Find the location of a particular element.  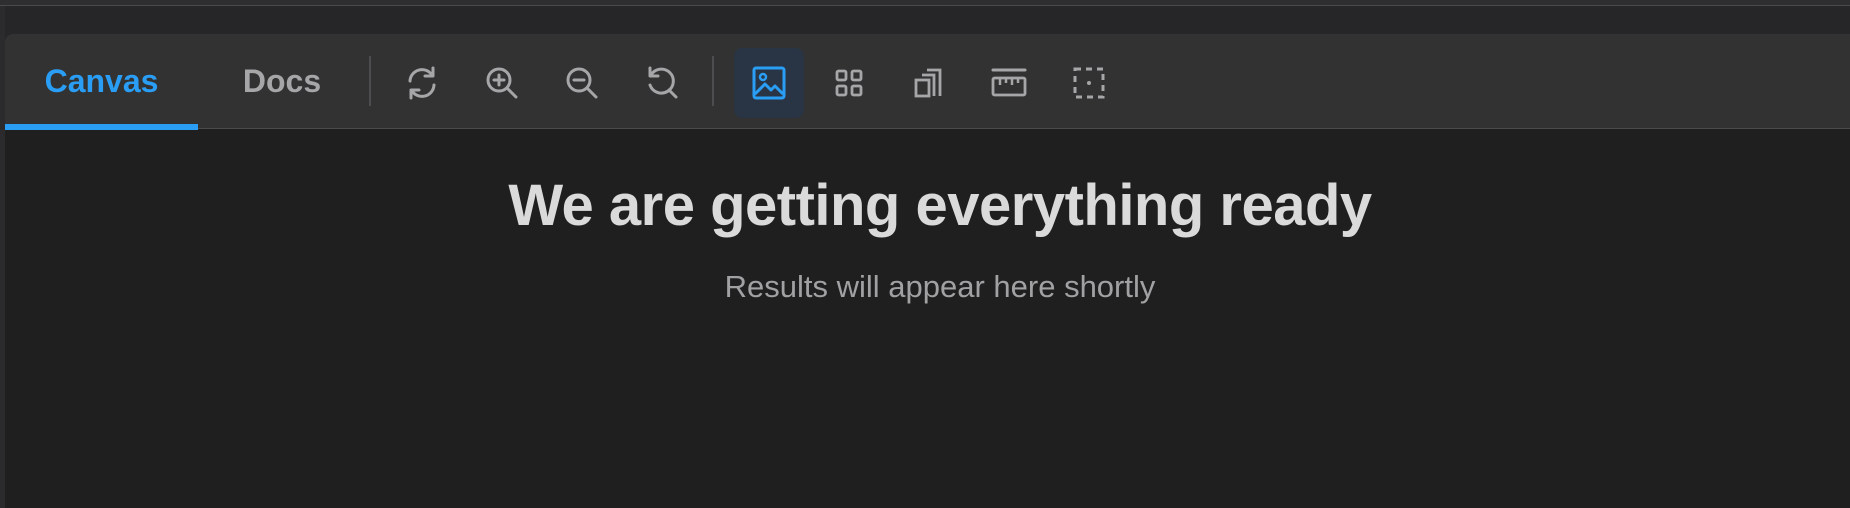

tab-canvas: Canvas is located at coordinates (101, 82).